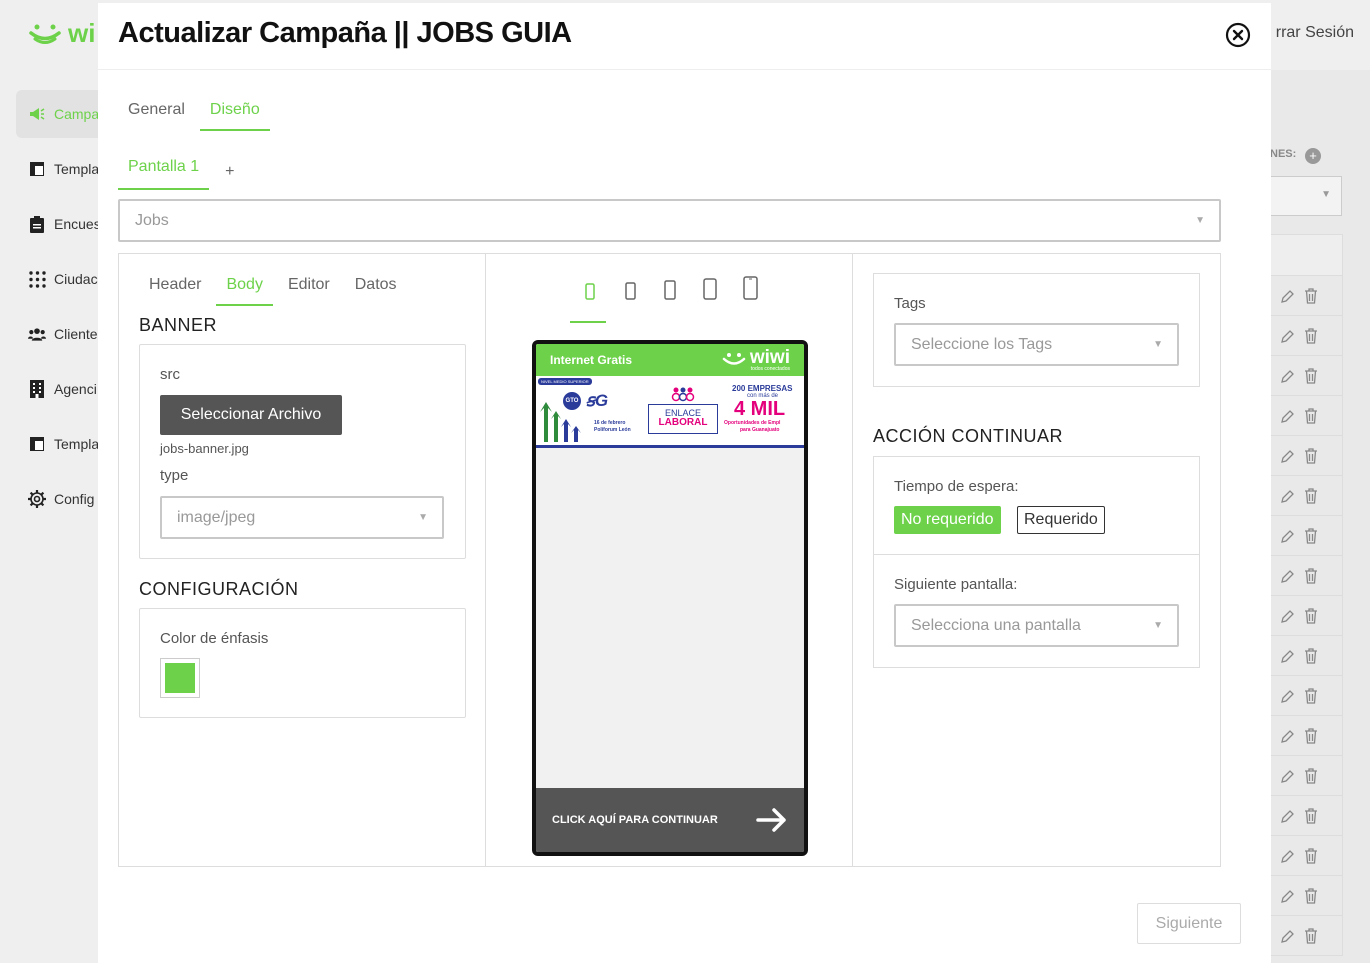  What do you see at coordinates (630, 291) in the screenshot?
I see `device-phone-button` at bounding box center [630, 291].